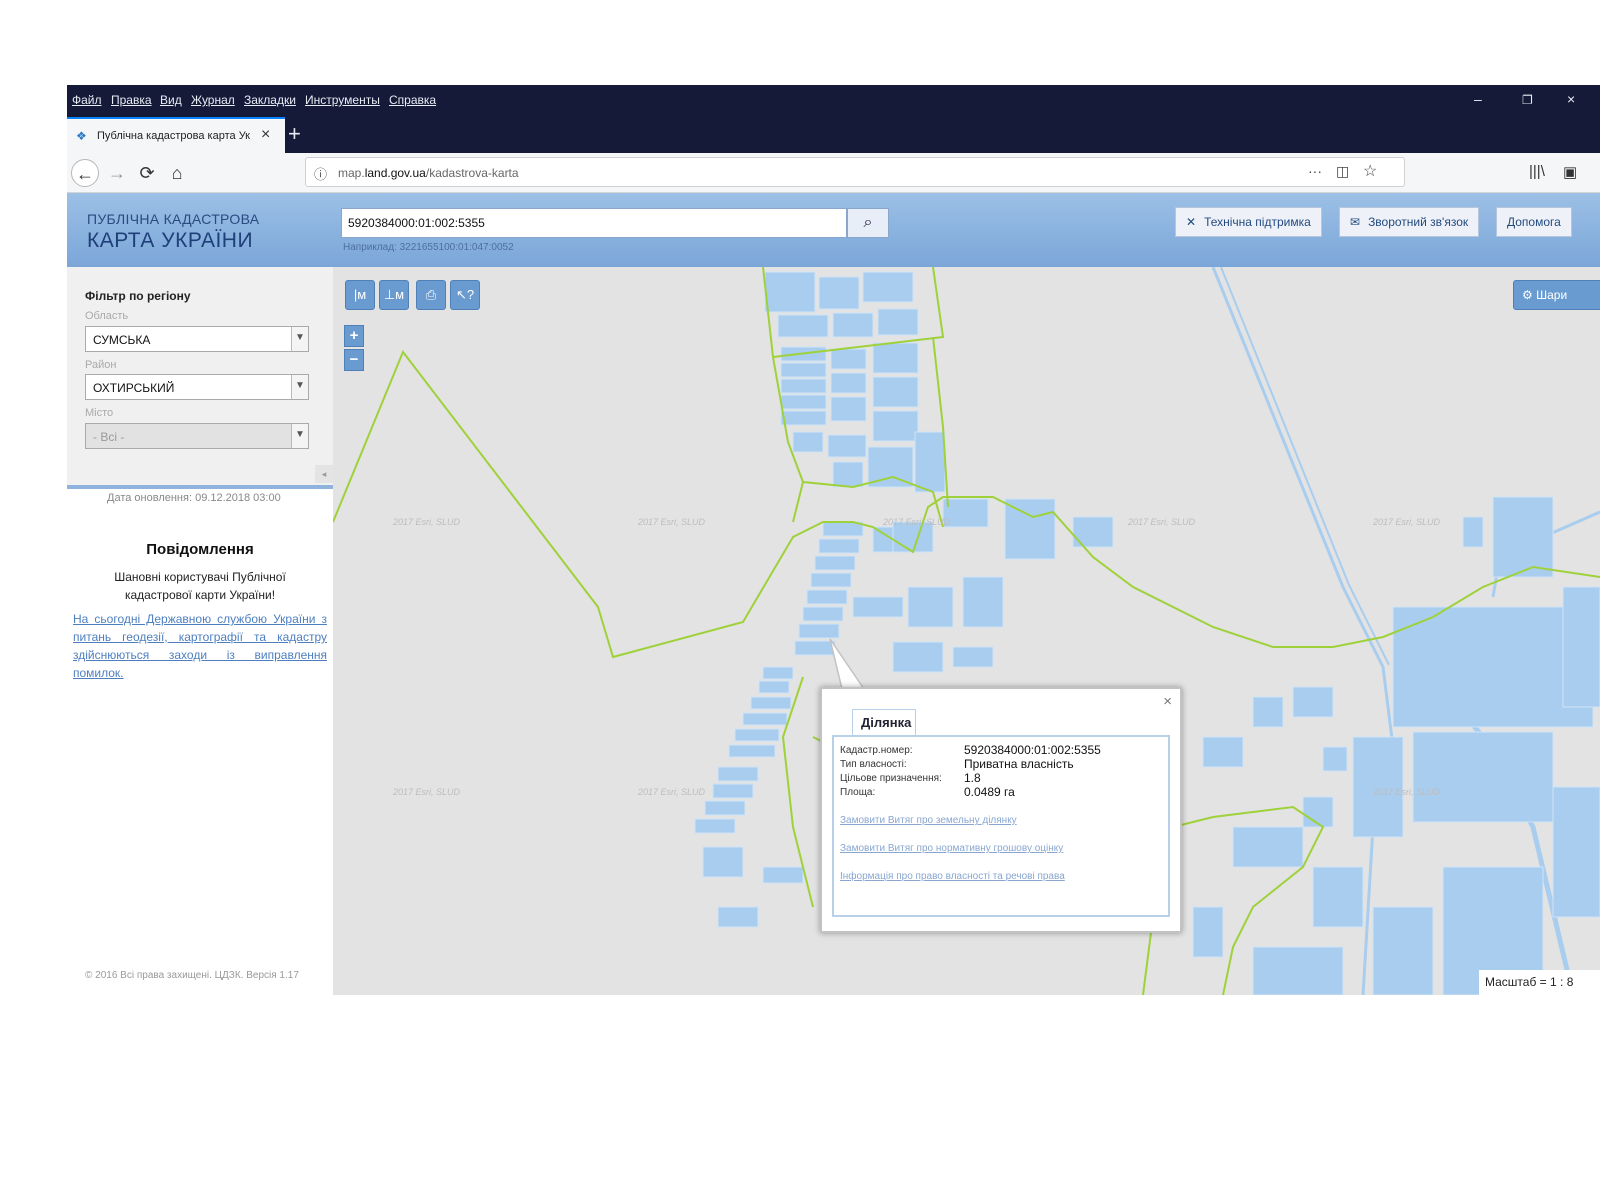 This screenshot has height=1200, width=1600. What do you see at coordinates (122, 340) in the screenshot?
I see `oblast-value: СУМСЬКА` at bounding box center [122, 340].